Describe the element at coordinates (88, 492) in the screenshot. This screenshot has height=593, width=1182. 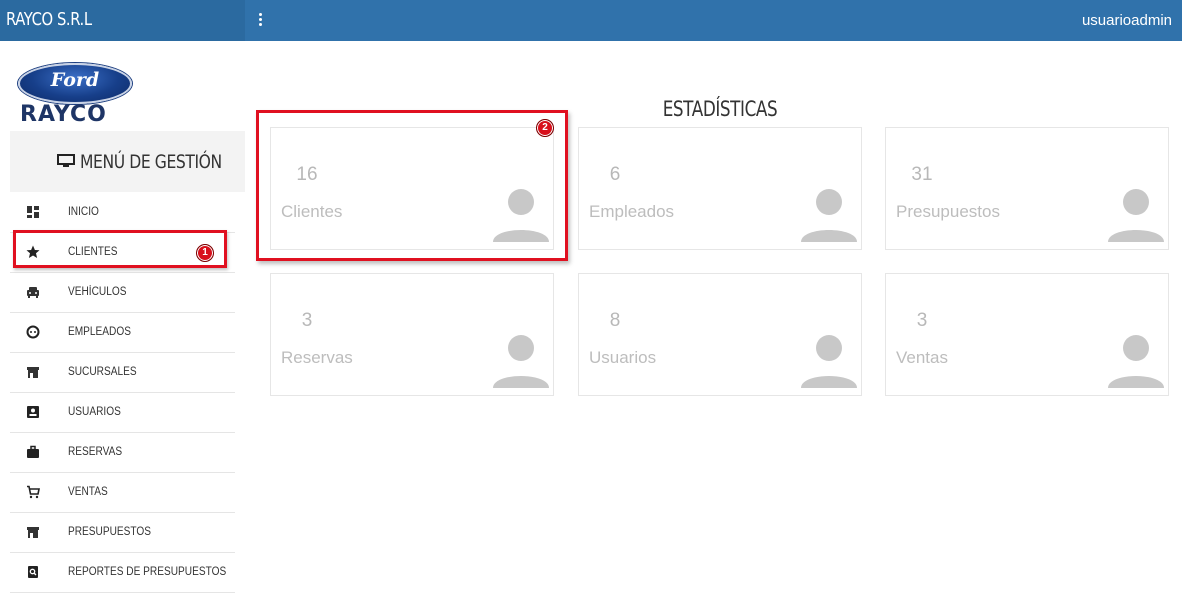
I see `sidebar-item-label: VENTAS` at that location.